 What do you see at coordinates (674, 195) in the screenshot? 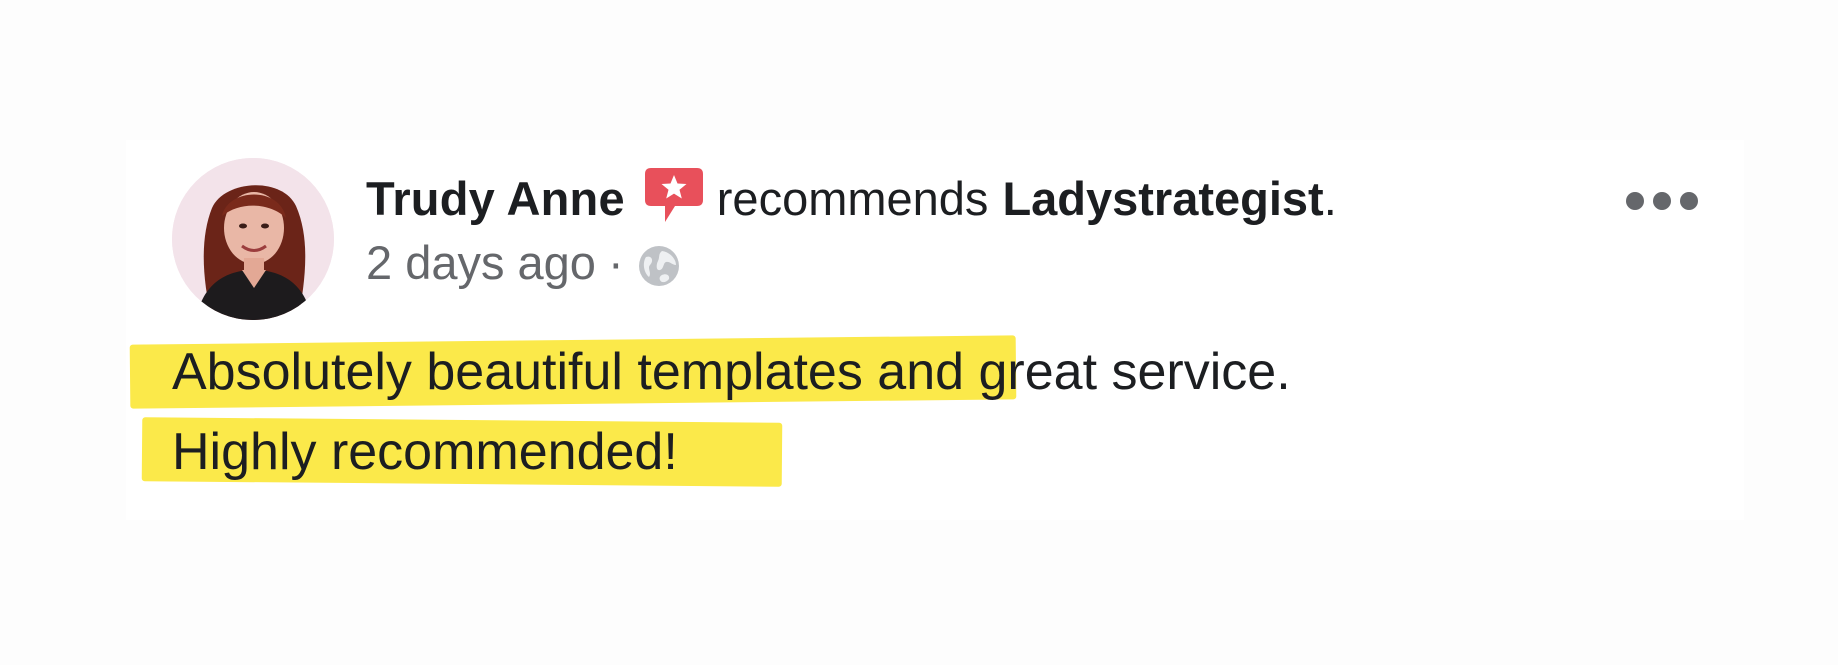
I see `recommendation-star-icon` at bounding box center [674, 195].